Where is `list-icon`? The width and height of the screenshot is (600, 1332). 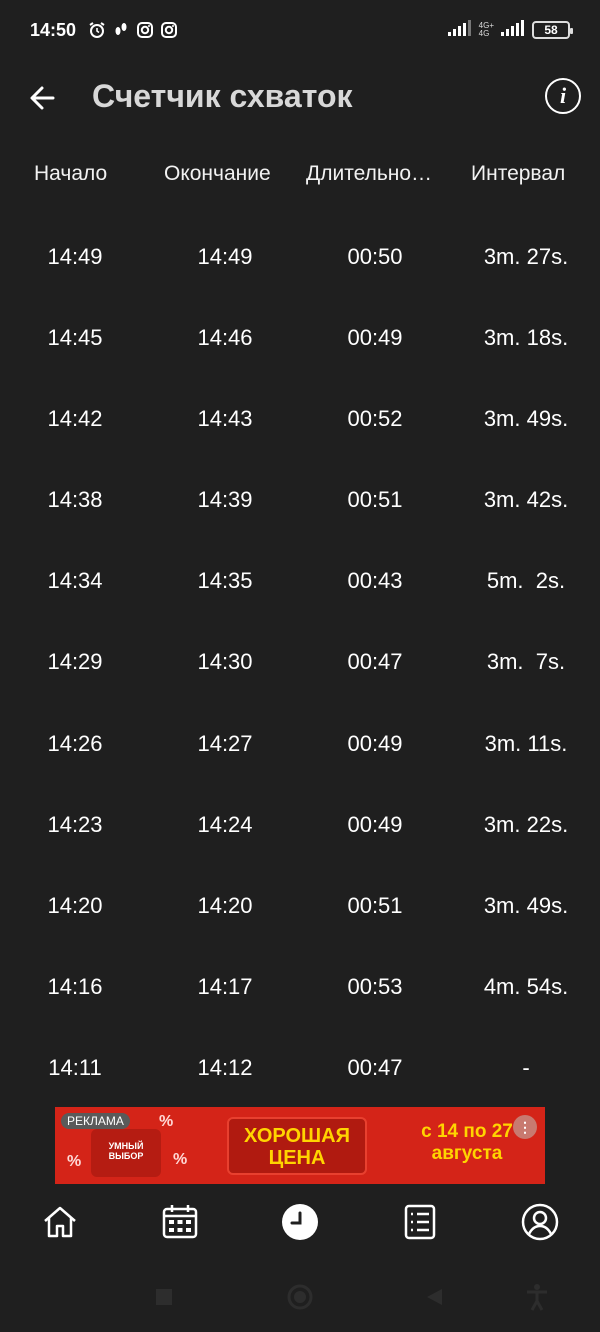 list-icon is located at coordinates (420, 1222).